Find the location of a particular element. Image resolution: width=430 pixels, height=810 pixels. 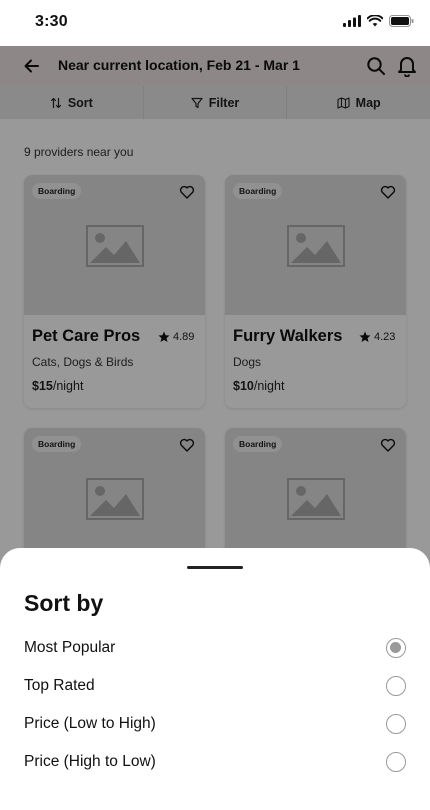

sheet-drag-handle is located at coordinates (215, 567).